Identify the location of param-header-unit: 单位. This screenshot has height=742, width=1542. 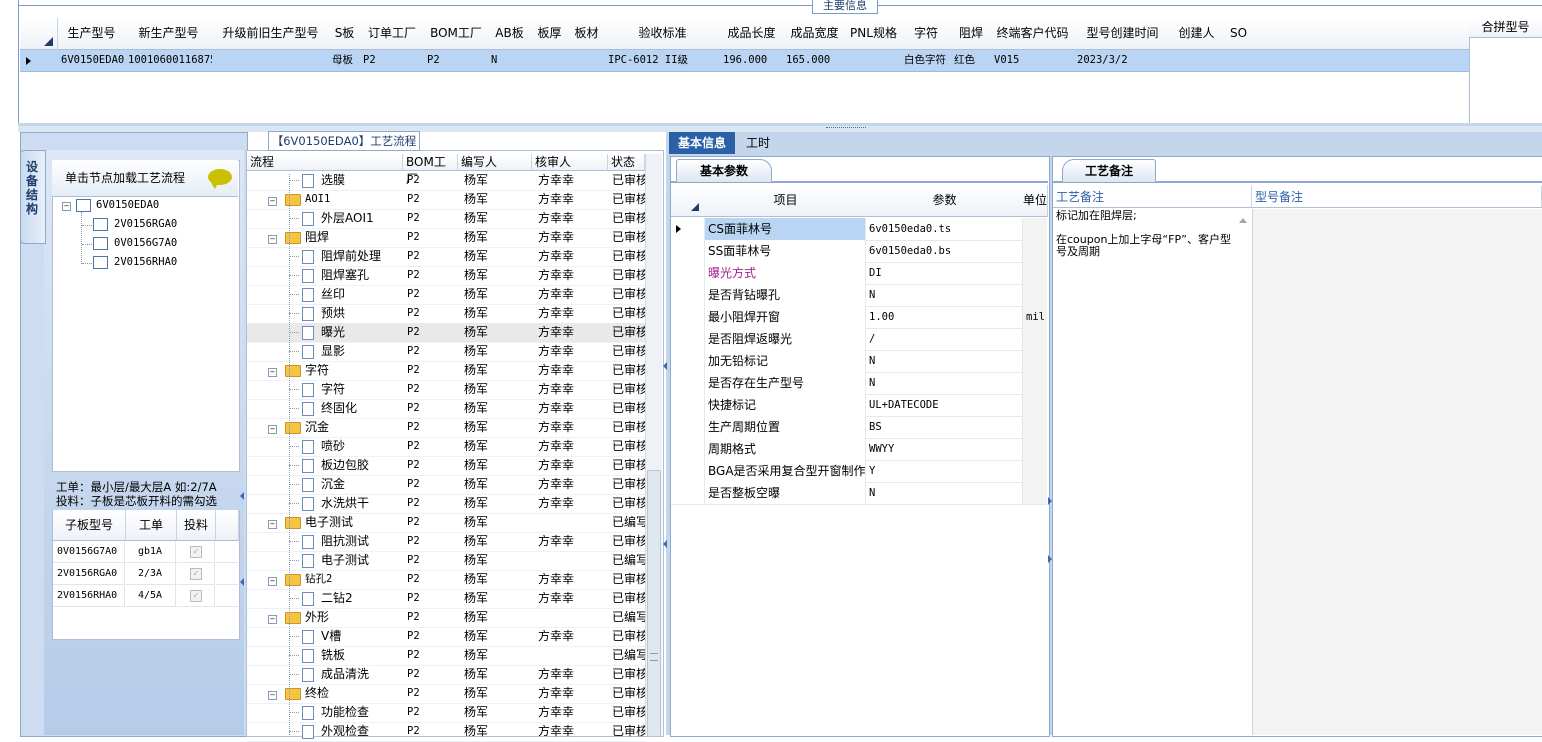
(1035, 201).